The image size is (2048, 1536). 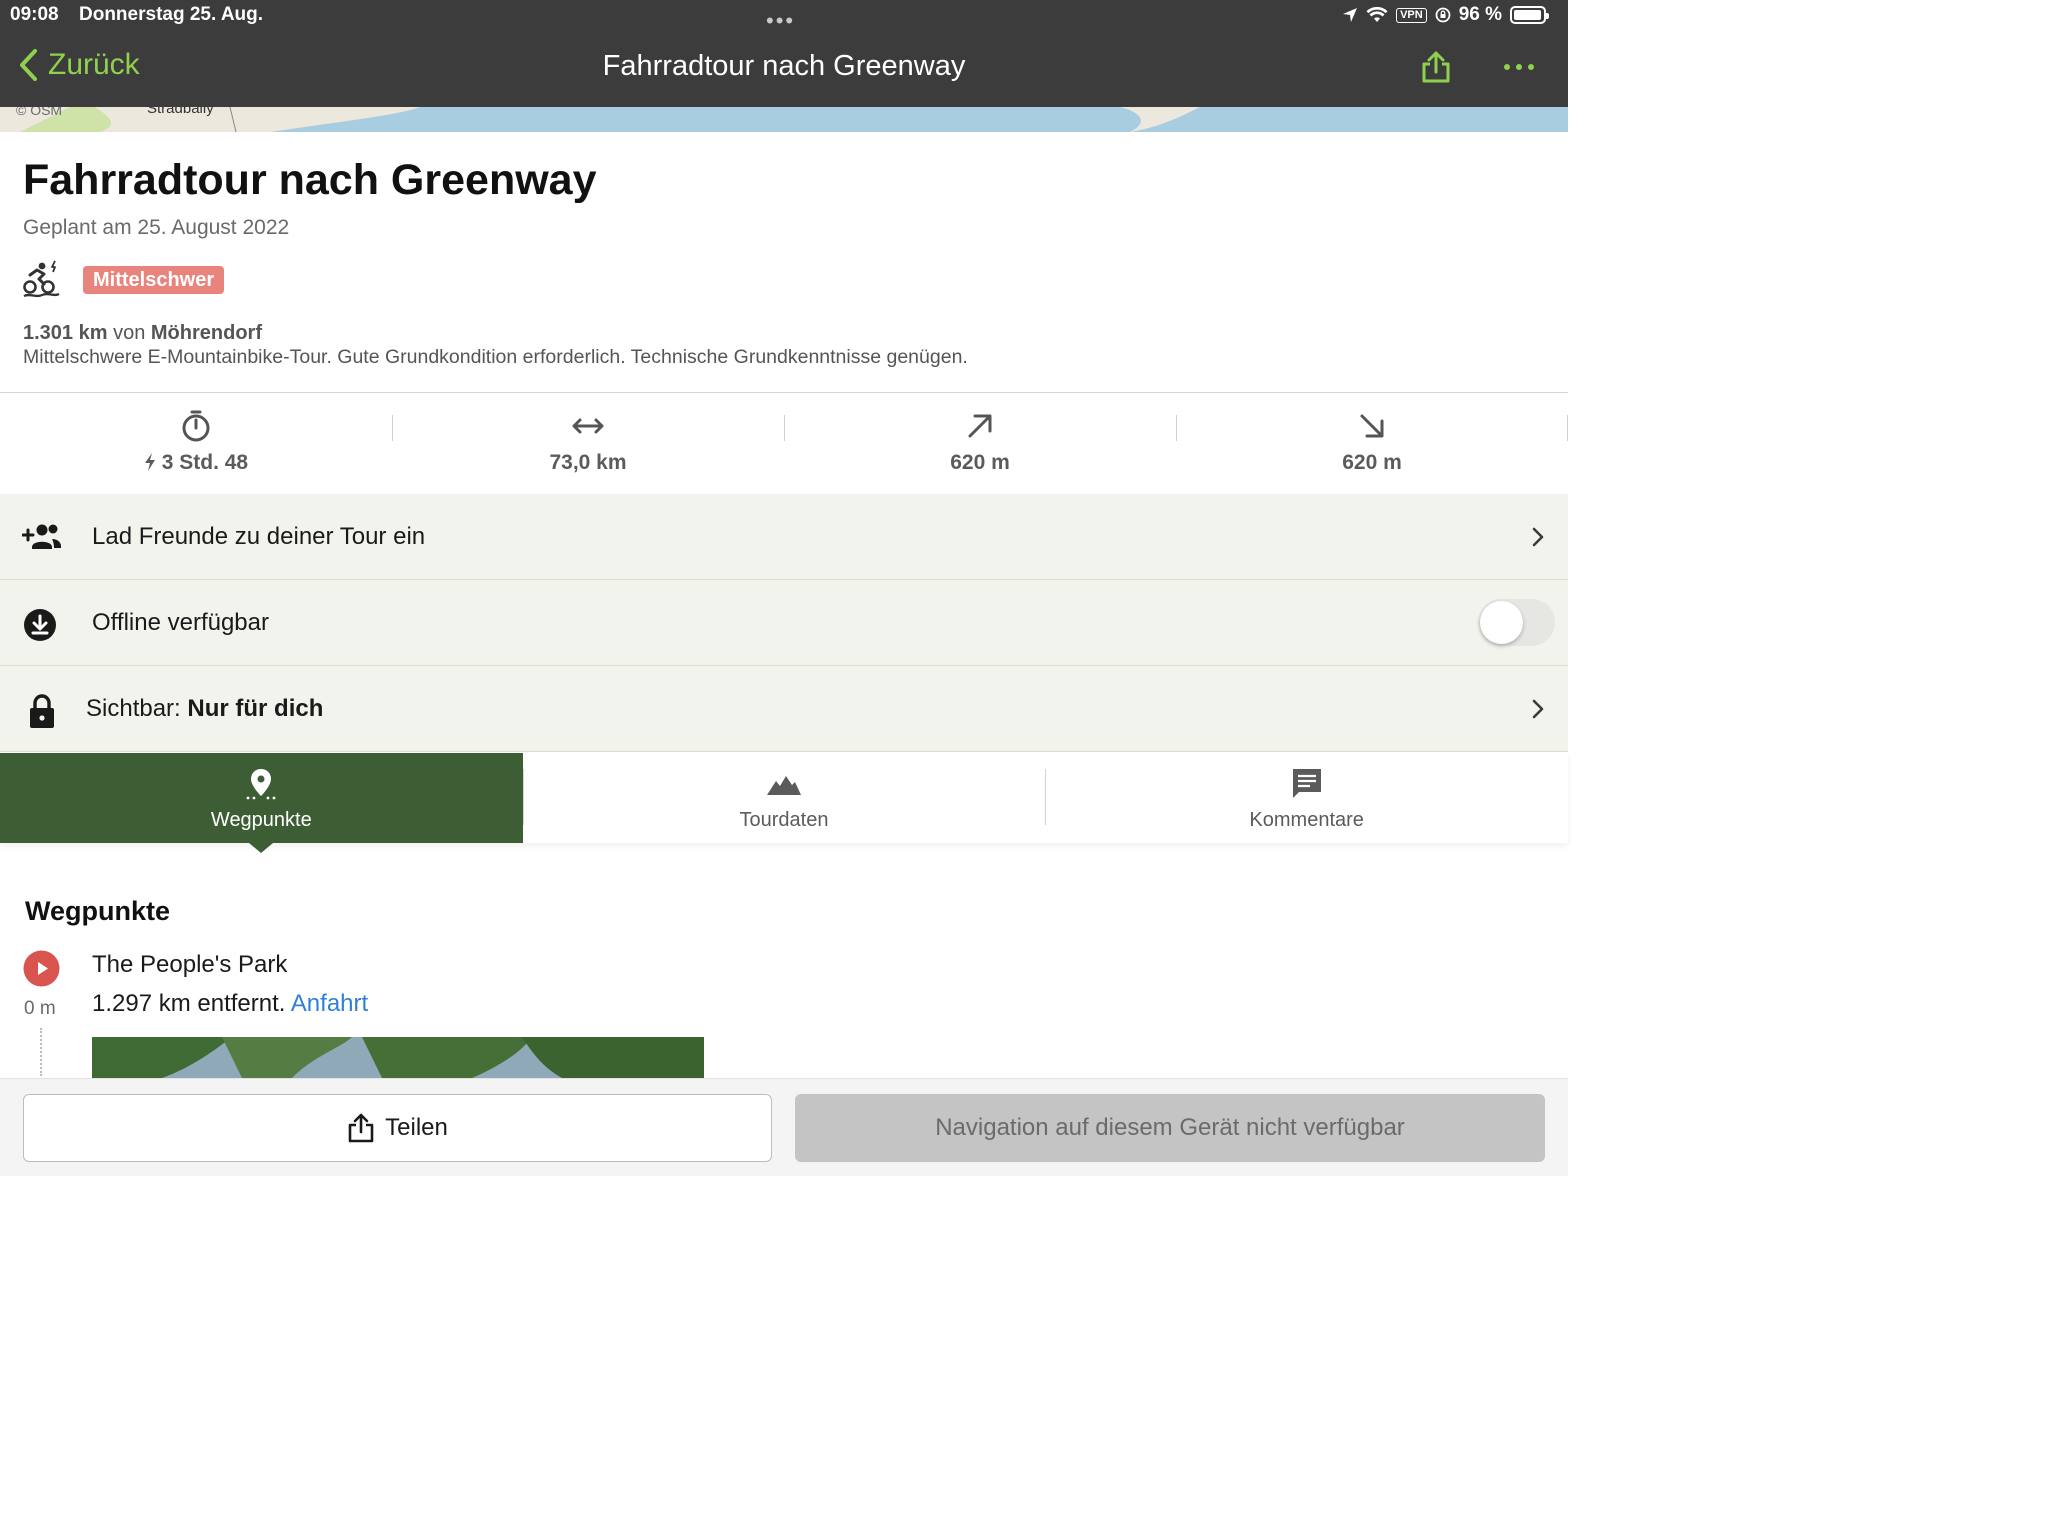 I want to click on multitasking-dots-icon: •••, so click(x=780, y=21).